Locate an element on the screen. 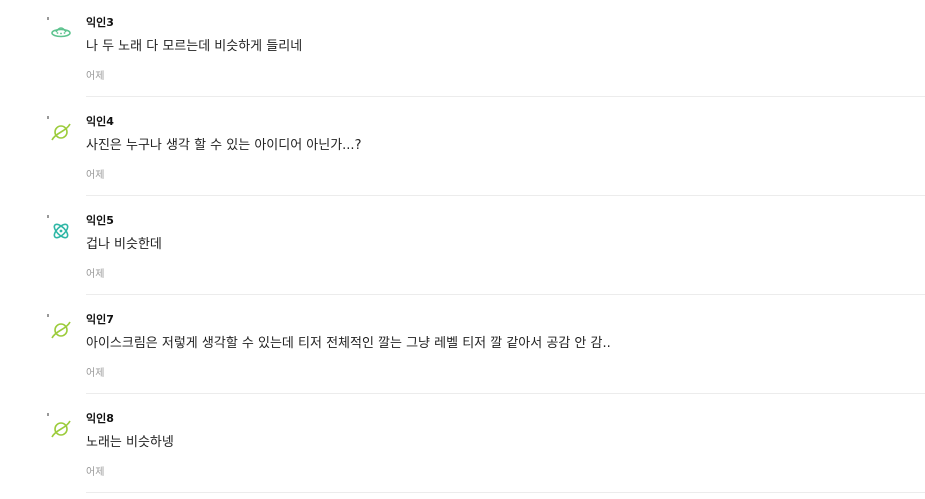 The image size is (925, 499). atom-icon is located at coordinates (58, 227).